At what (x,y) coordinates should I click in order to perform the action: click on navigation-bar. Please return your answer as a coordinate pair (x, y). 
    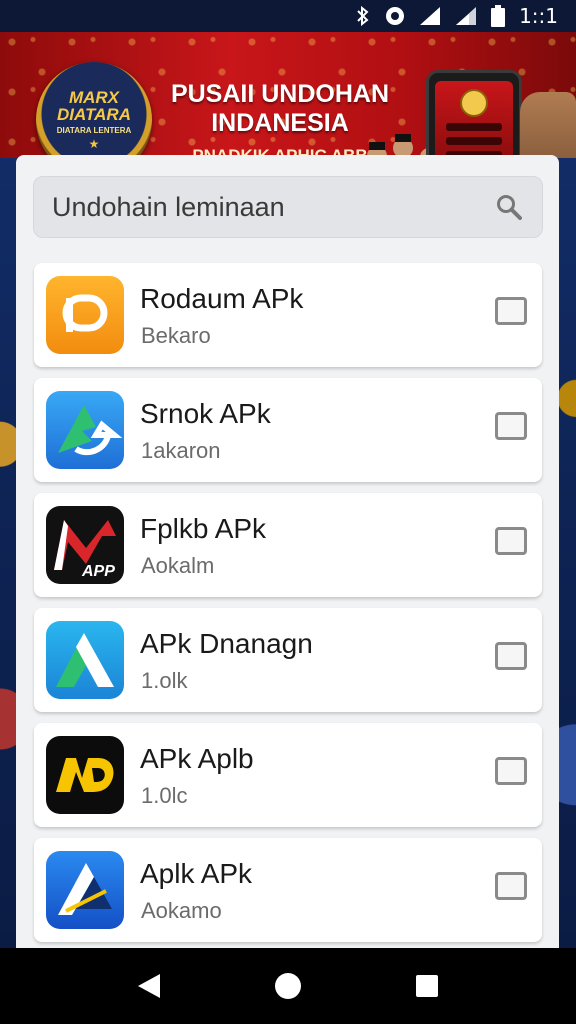
    Looking at the image, I should click on (288, 986).